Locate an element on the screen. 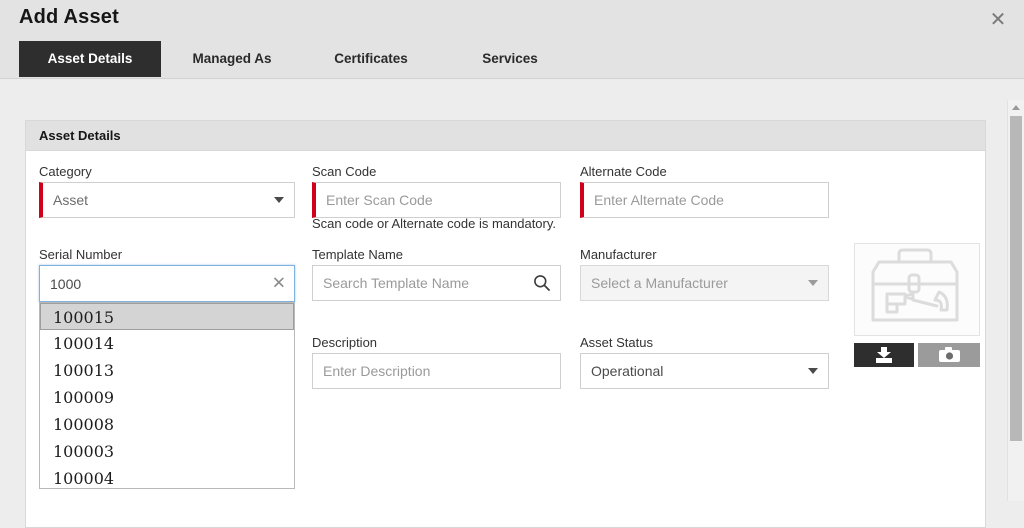 The height and width of the screenshot is (528, 1024). upload-icon is located at coordinates (884, 355).